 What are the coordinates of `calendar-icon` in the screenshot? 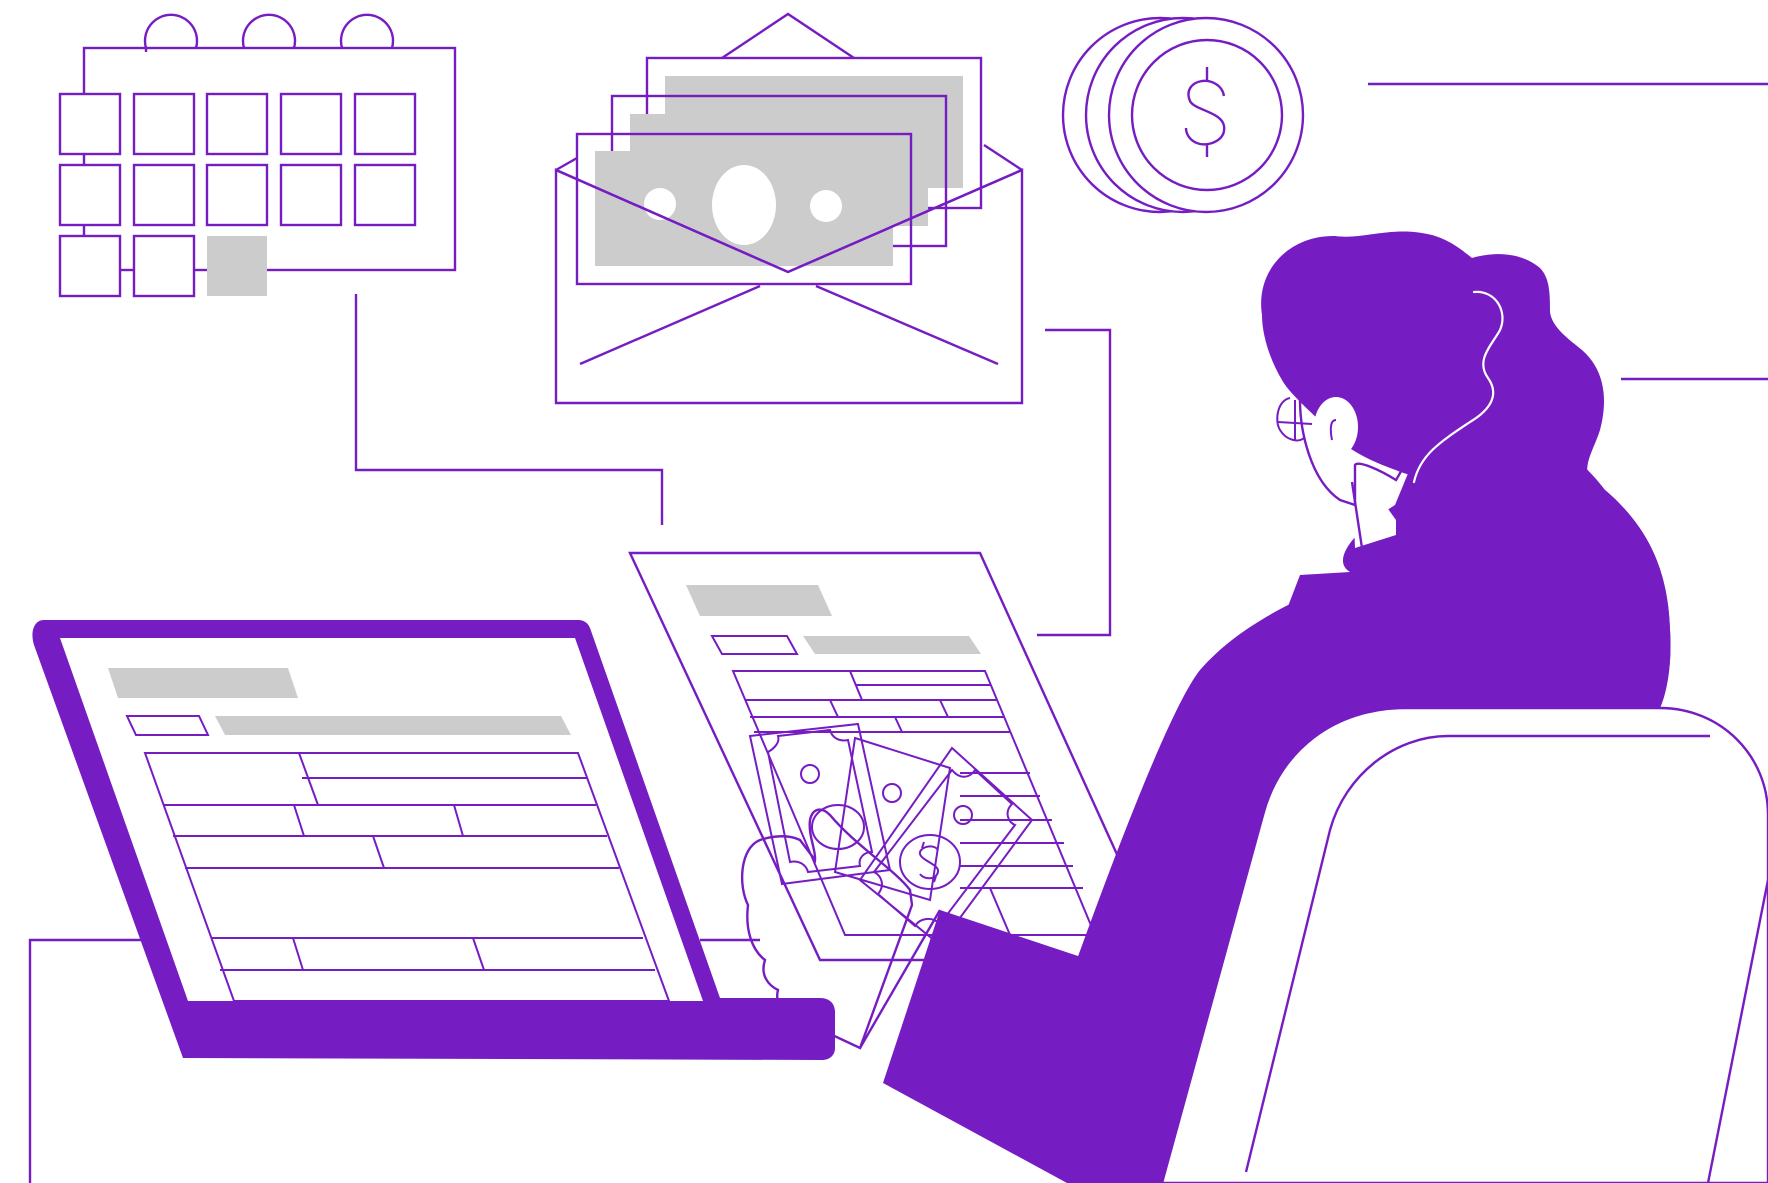 It's located at (257, 155).